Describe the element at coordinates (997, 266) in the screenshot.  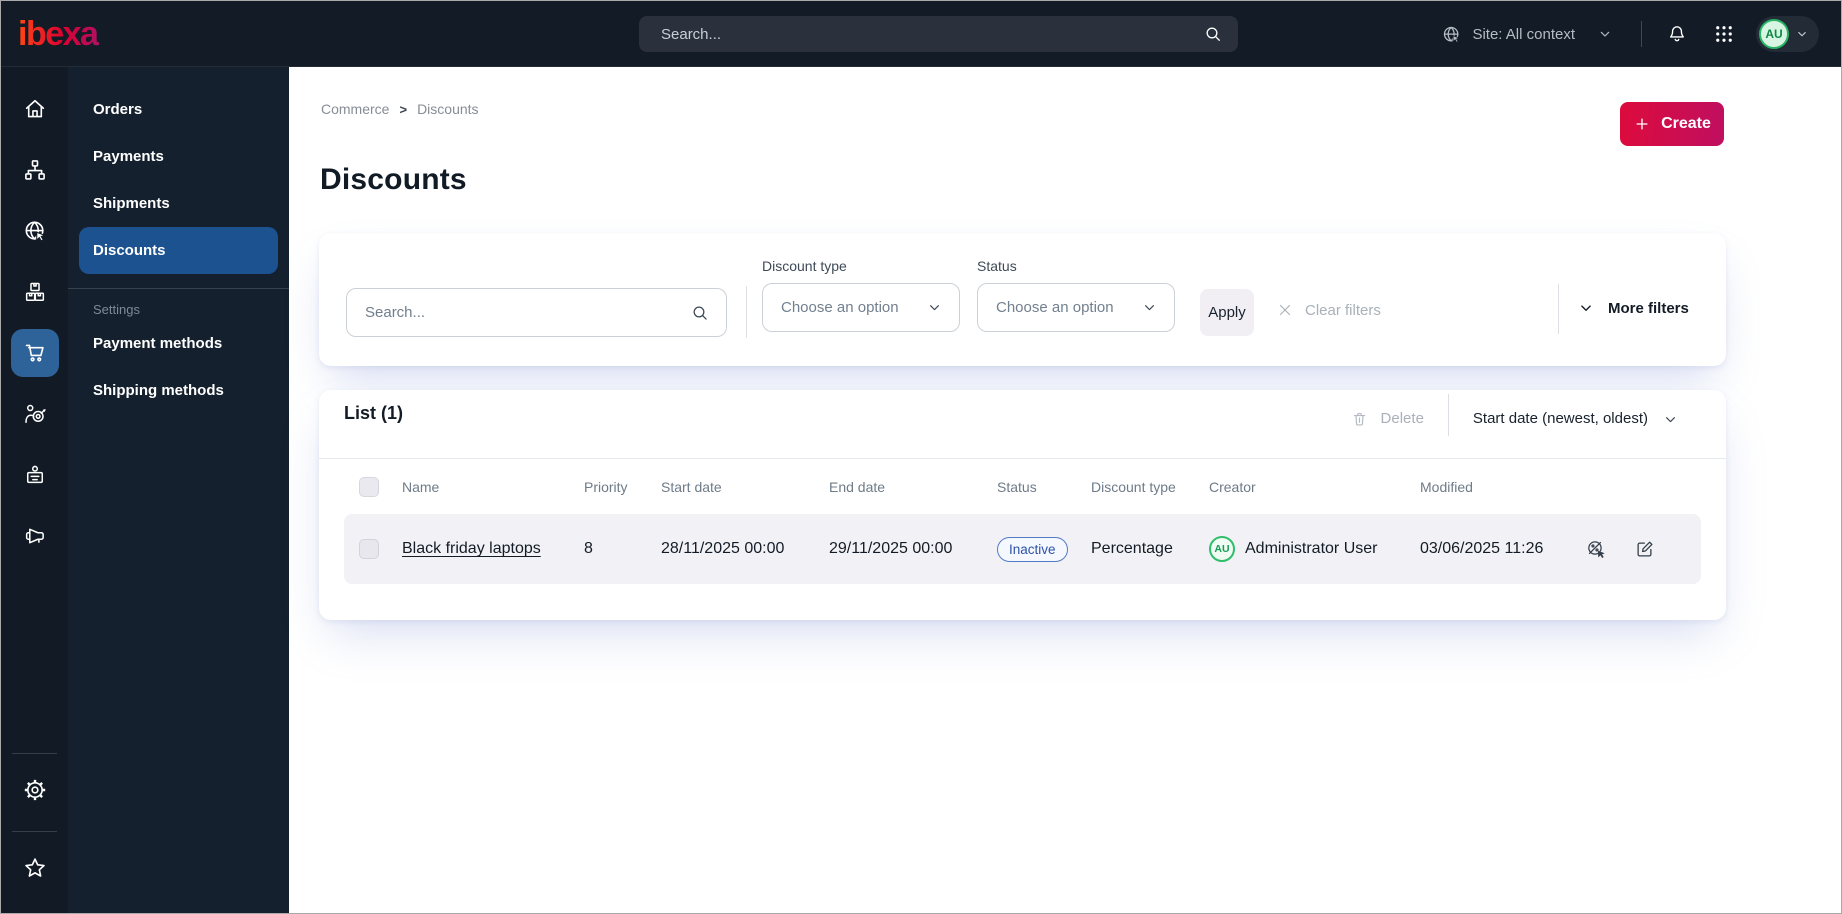
I see `status-label: Status` at that location.